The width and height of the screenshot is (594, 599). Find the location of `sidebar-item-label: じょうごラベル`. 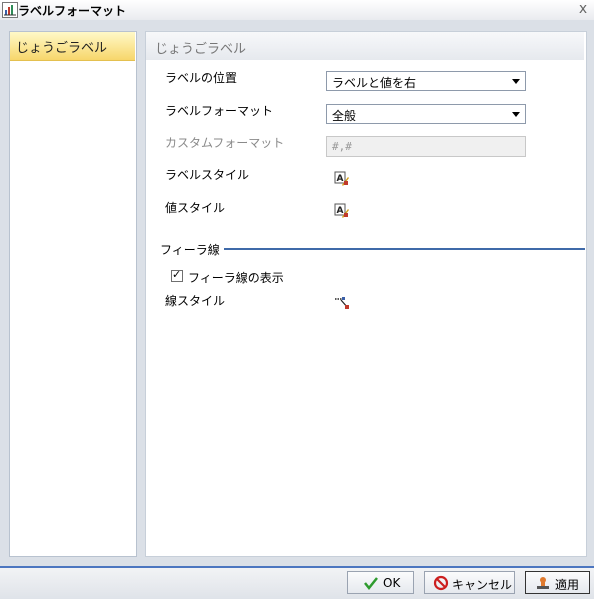

sidebar-item-label: じょうごラベル is located at coordinates (62, 48).